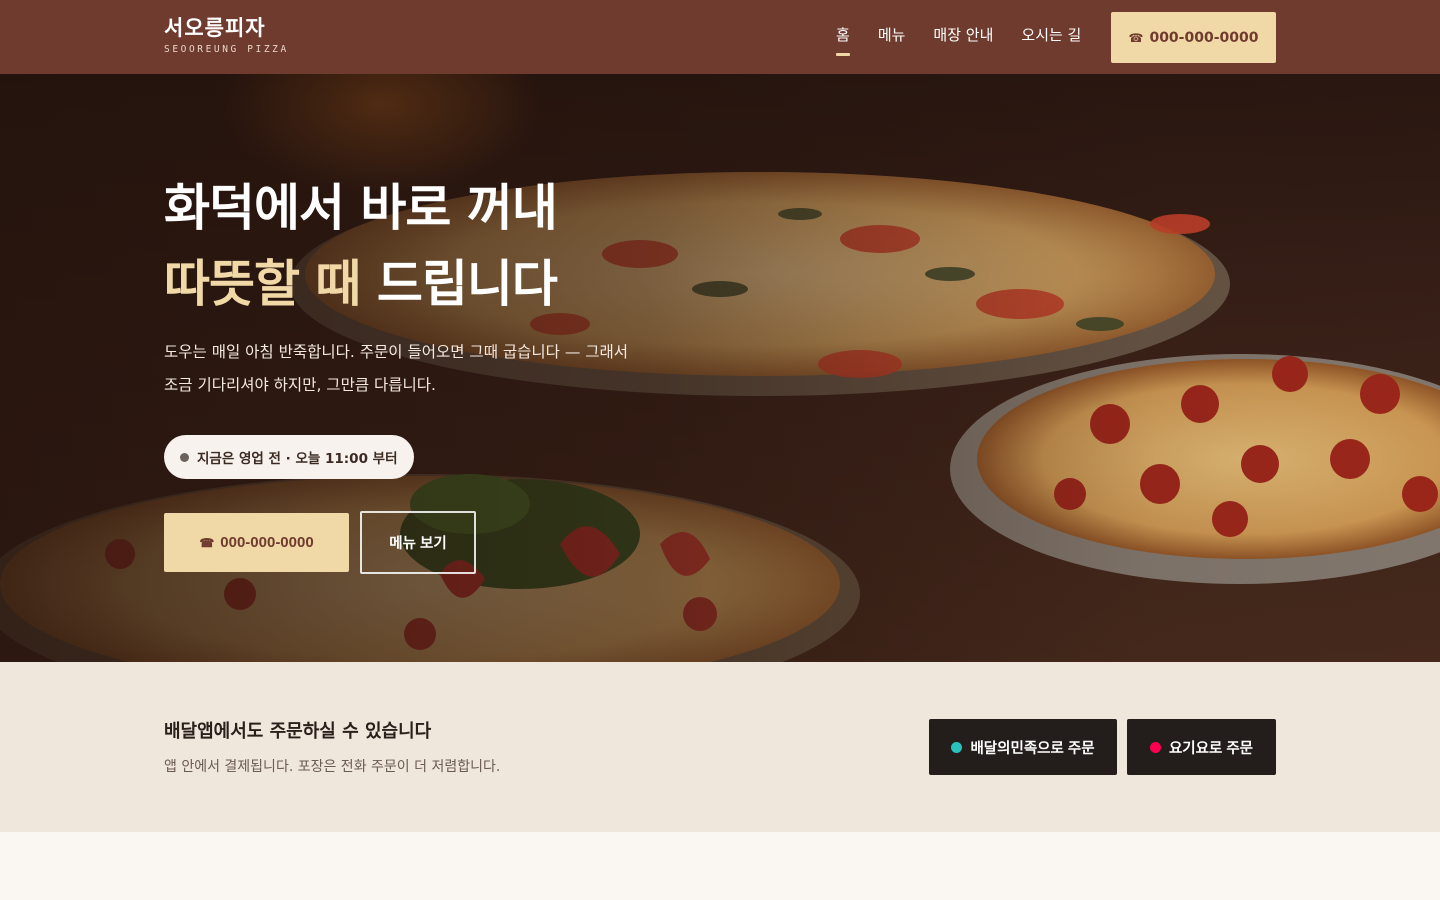  I want to click on delivery-title: 배달앱에서도 주문하실 수 있습니다, so click(298, 731).